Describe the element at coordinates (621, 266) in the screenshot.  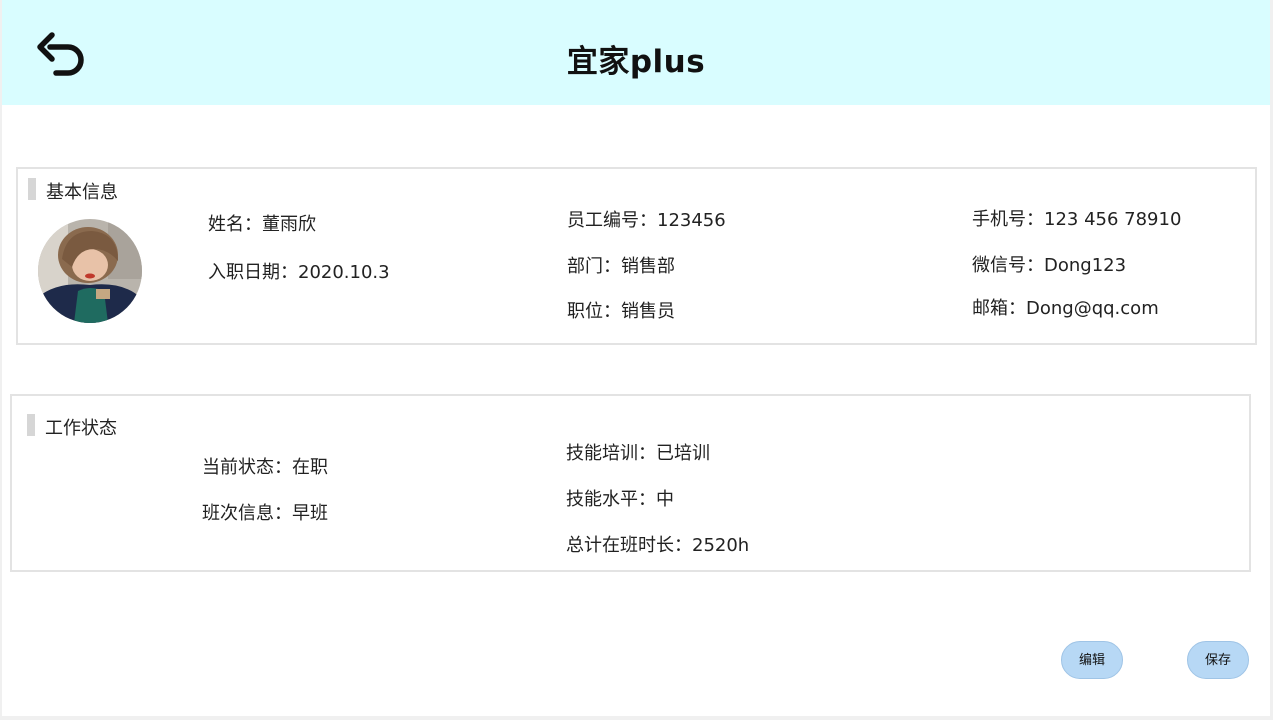
I see `department-field: 部门：销售部` at that location.